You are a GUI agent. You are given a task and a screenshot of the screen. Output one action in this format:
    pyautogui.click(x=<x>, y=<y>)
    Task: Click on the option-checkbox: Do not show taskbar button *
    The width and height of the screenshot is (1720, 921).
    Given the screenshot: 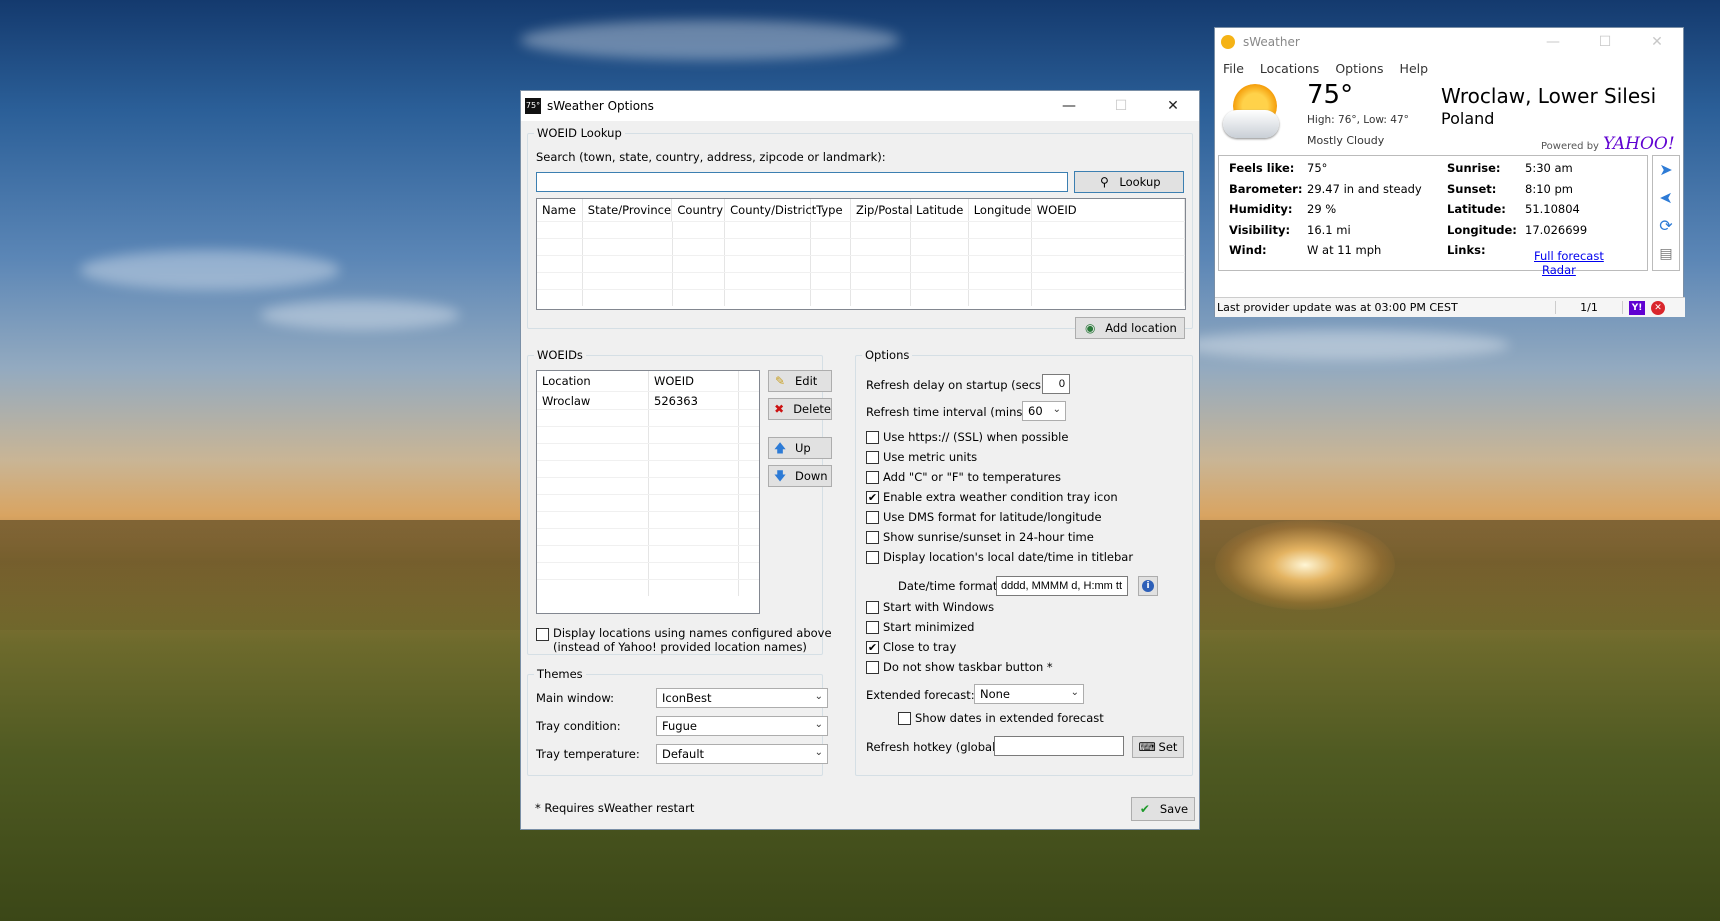 What is the action you would take?
    pyautogui.click(x=959, y=667)
    